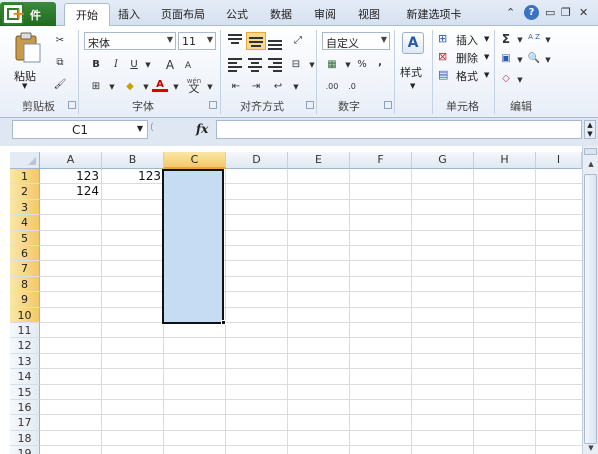 The image size is (598, 454). Describe the element at coordinates (25, 408) in the screenshot. I see `row-header-16: 16` at that location.